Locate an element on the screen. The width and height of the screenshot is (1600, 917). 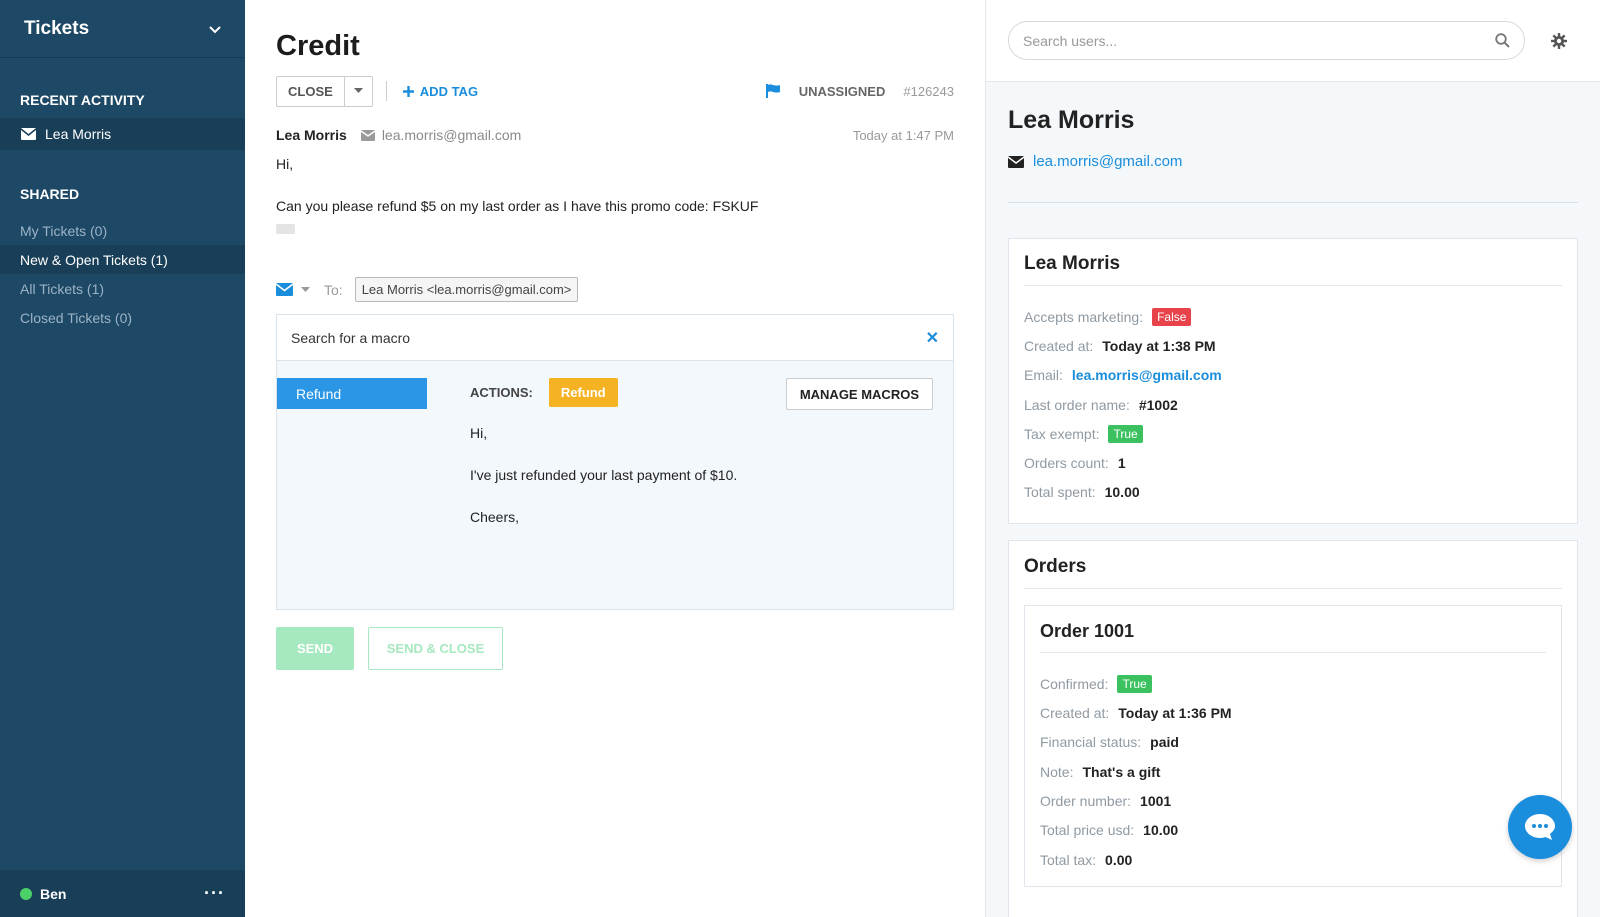
show-quoted-text-button is located at coordinates (285, 229).